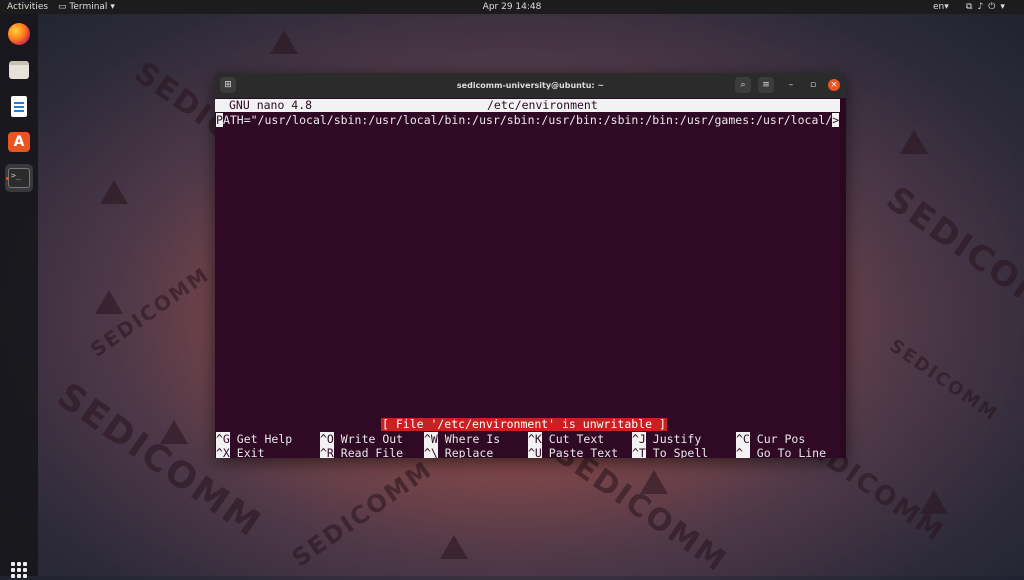 This screenshot has height=580, width=1024. Describe the element at coordinates (219, 120) in the screenshot. I see `text-cursor: P` at that location.